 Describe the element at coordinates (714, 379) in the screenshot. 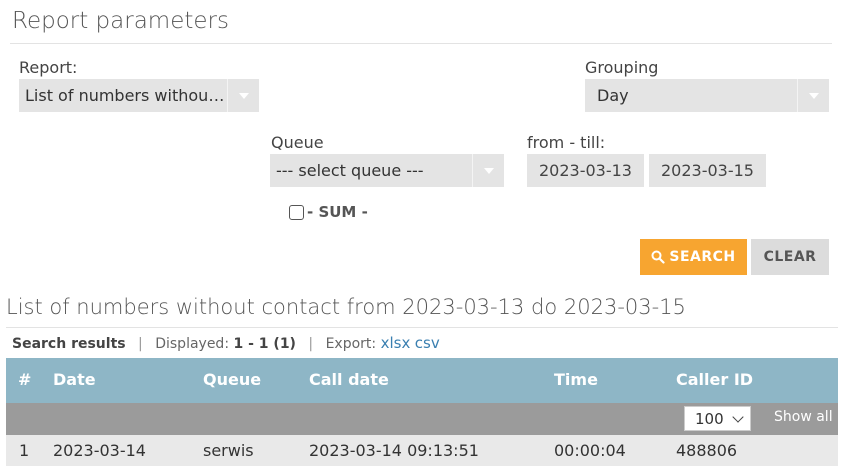

I see `column-header-caller-id: Caller ID` at that location.